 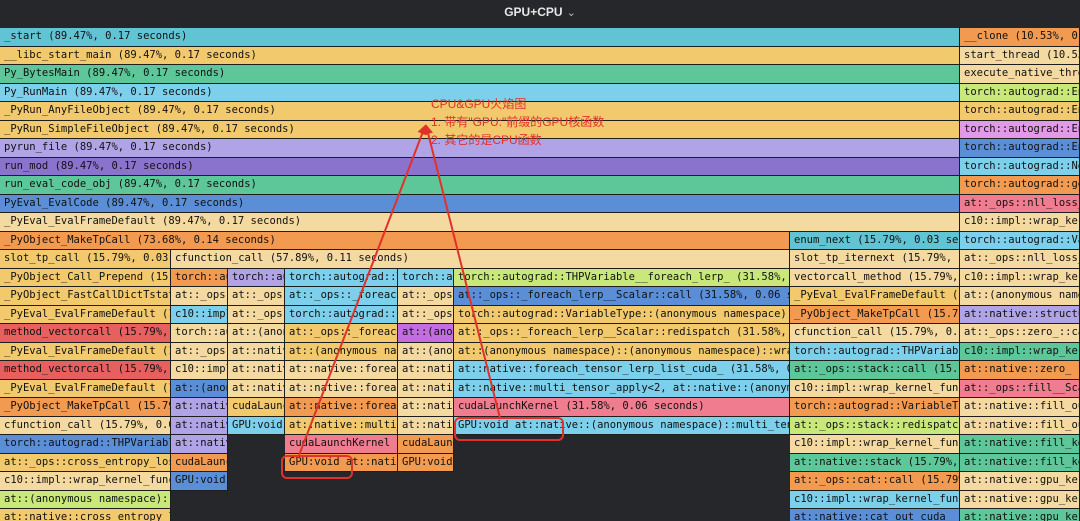 I want to click on chevron-down-icon: ⌄, so click(x=571, y=12).